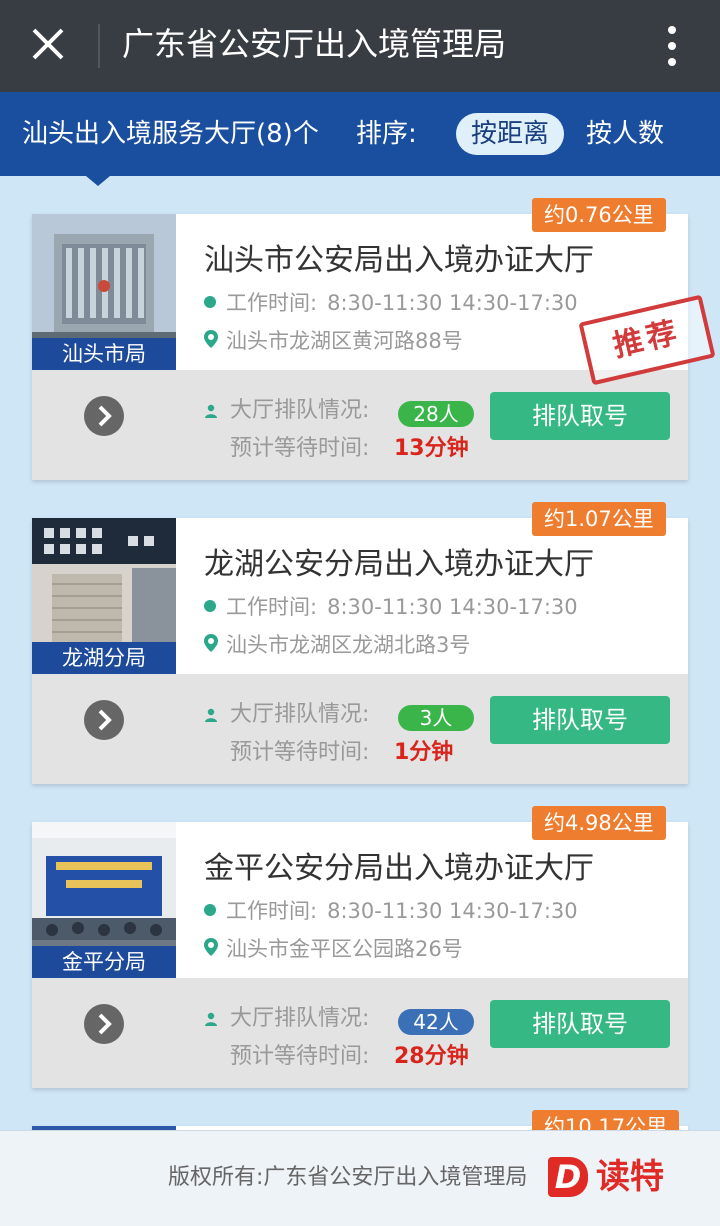 This screenshot has height=1226, width=720. I want to click on distance-badge: 约4.98公里, so click(599, 823).